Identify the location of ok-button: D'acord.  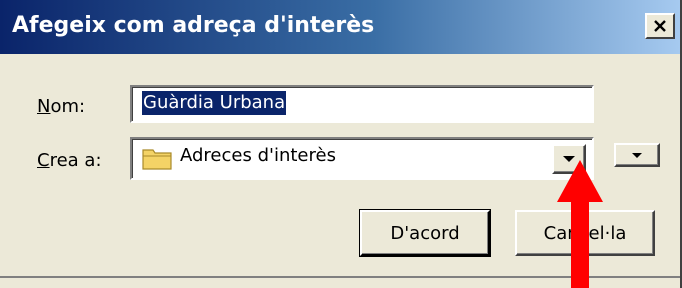
(425, 233).